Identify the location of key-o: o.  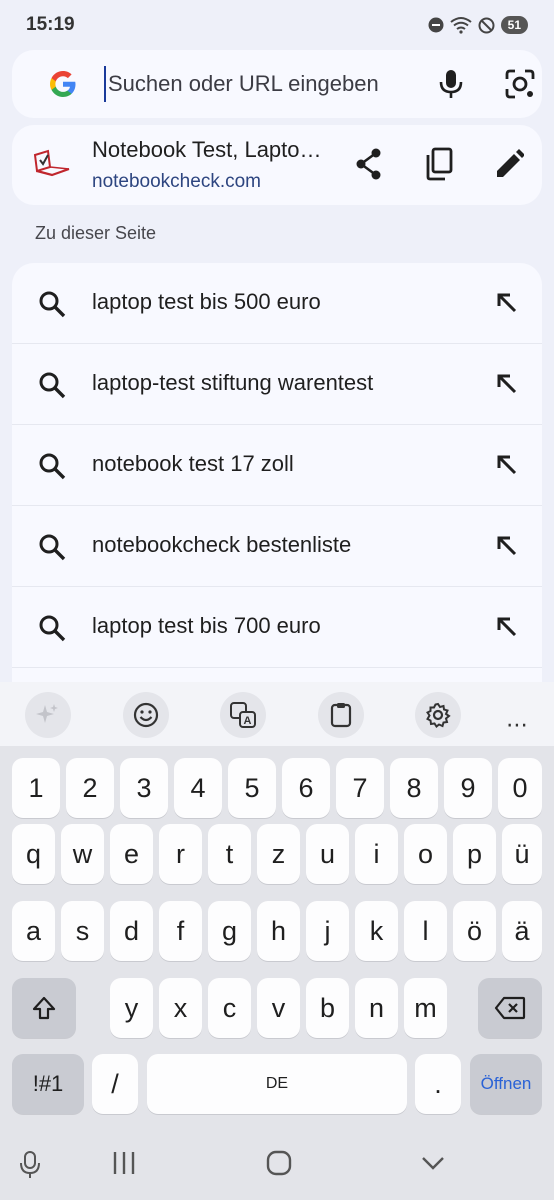
(425, 854).